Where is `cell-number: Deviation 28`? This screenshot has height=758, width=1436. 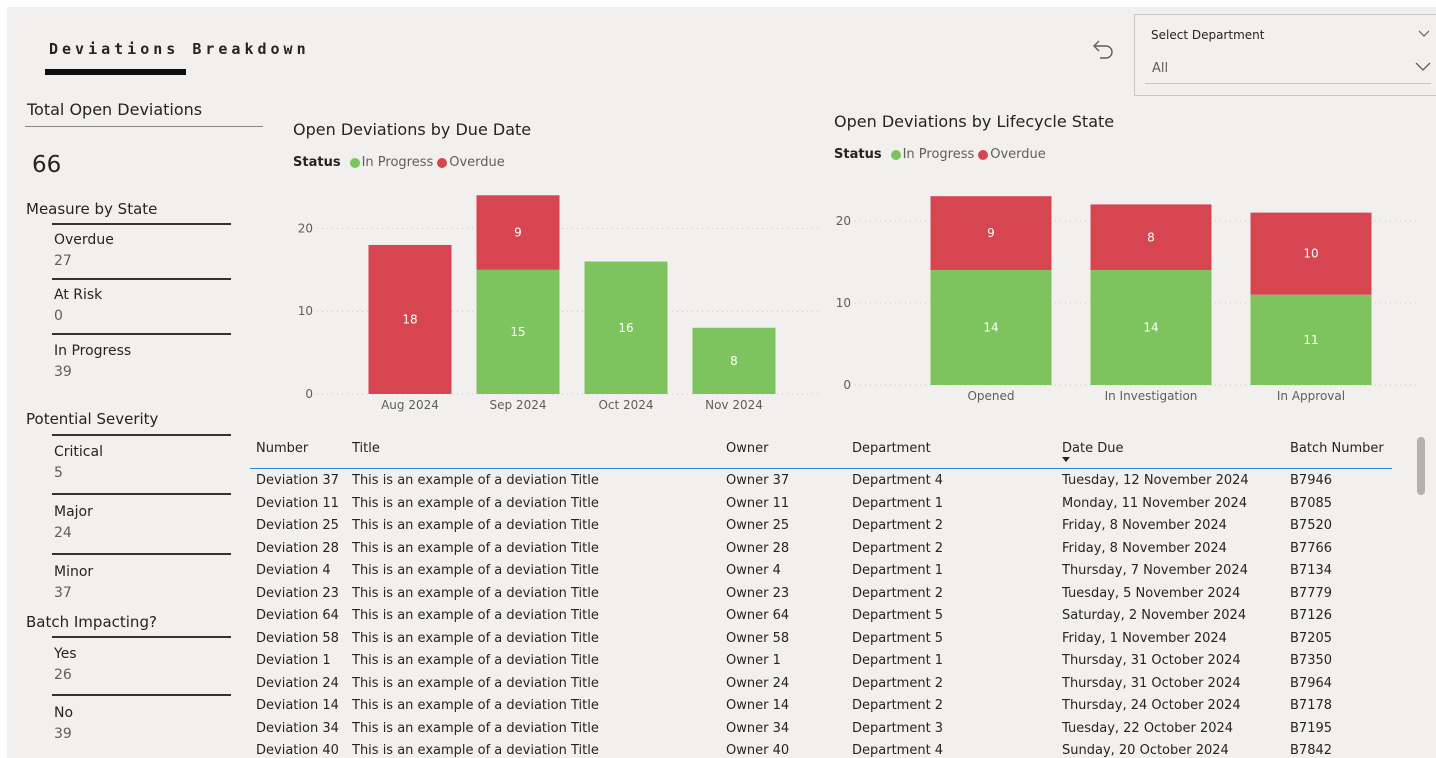 cell-number: Deviation 28 is located at coordinates (297, 548).